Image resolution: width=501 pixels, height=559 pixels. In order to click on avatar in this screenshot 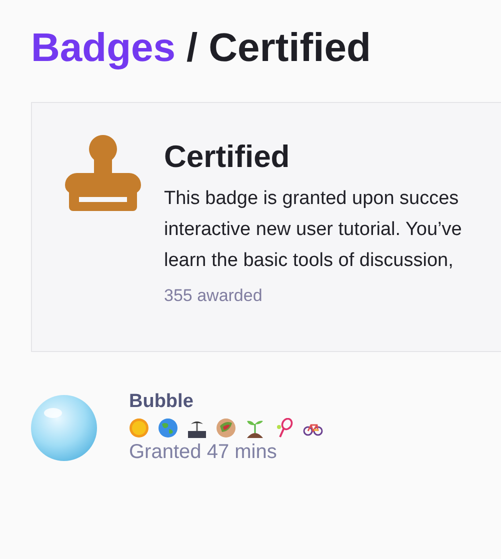, I will do `click(64, 428)`.